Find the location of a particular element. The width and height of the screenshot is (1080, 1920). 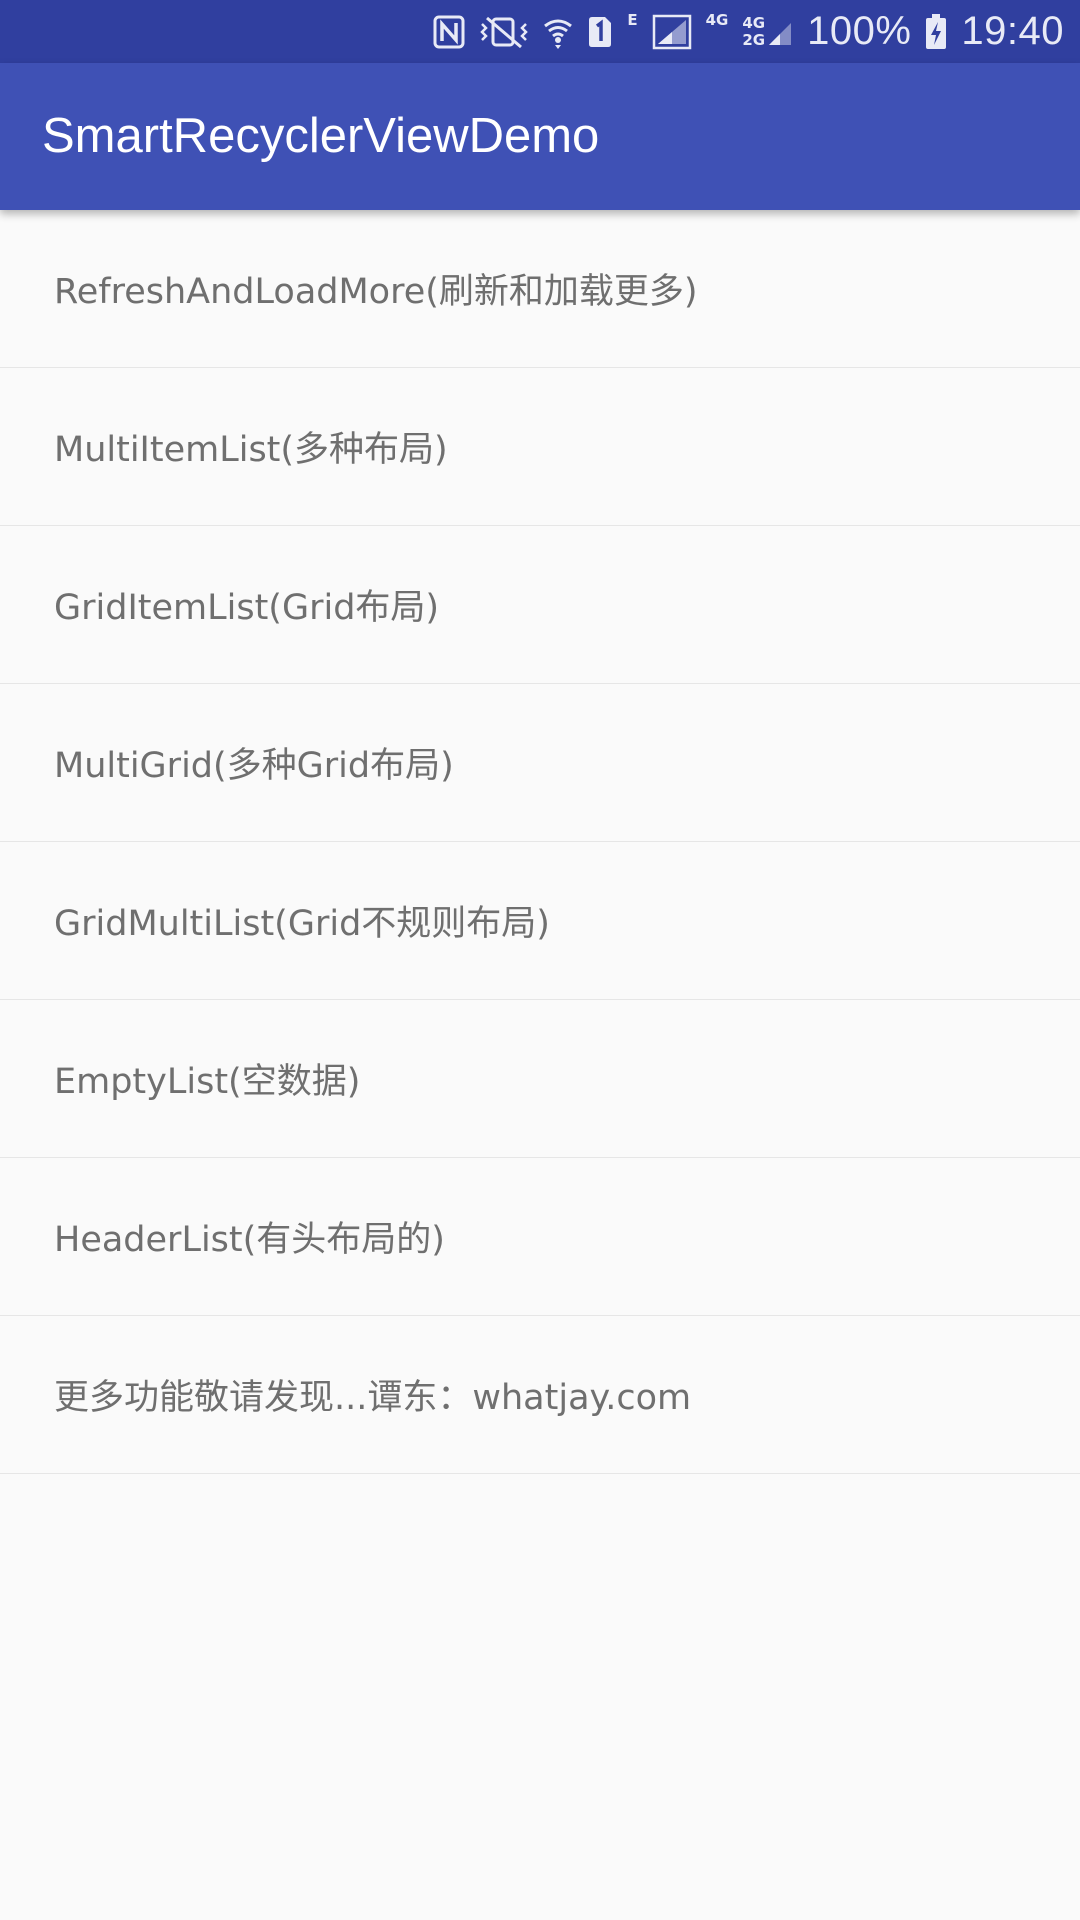

network-4g-group: 4G is located at coordinates (717, 20).